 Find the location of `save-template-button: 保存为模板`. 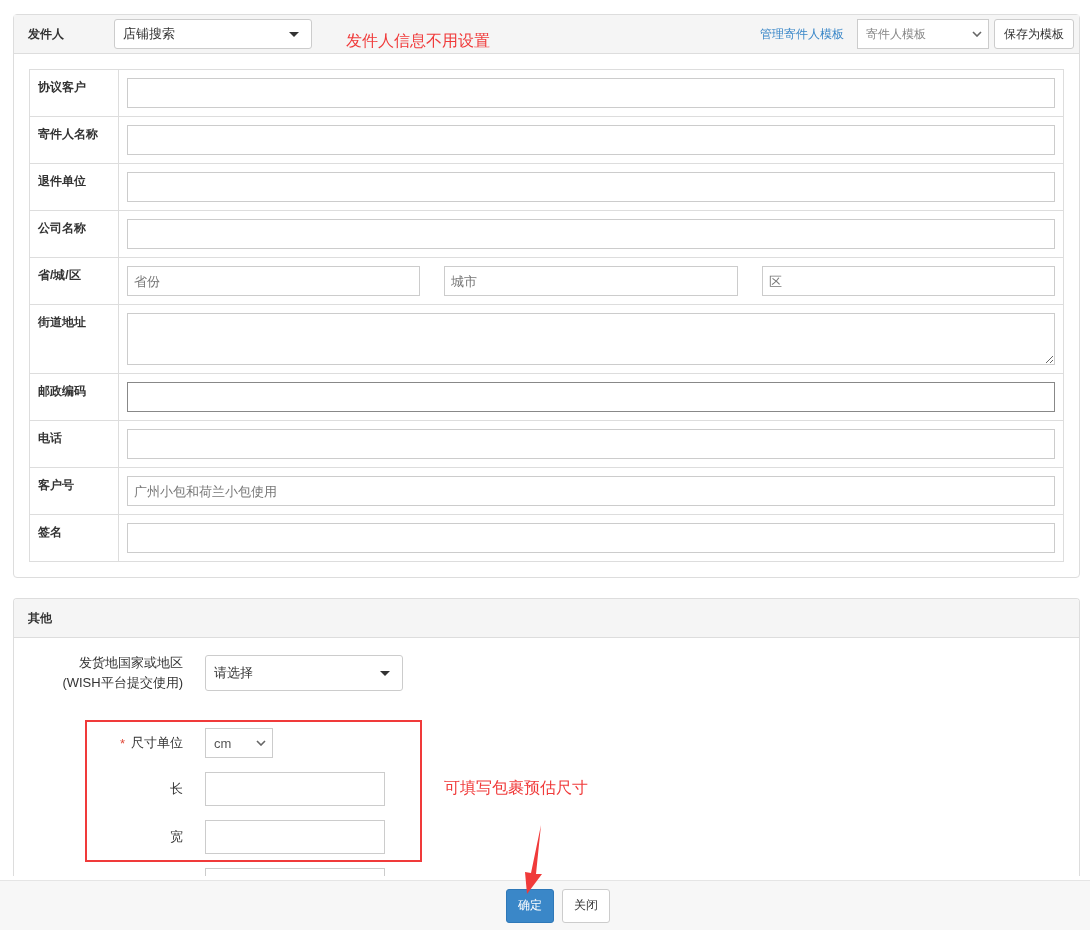

save-template-button: 保存为模板 is located at coordinates (1034, 34).